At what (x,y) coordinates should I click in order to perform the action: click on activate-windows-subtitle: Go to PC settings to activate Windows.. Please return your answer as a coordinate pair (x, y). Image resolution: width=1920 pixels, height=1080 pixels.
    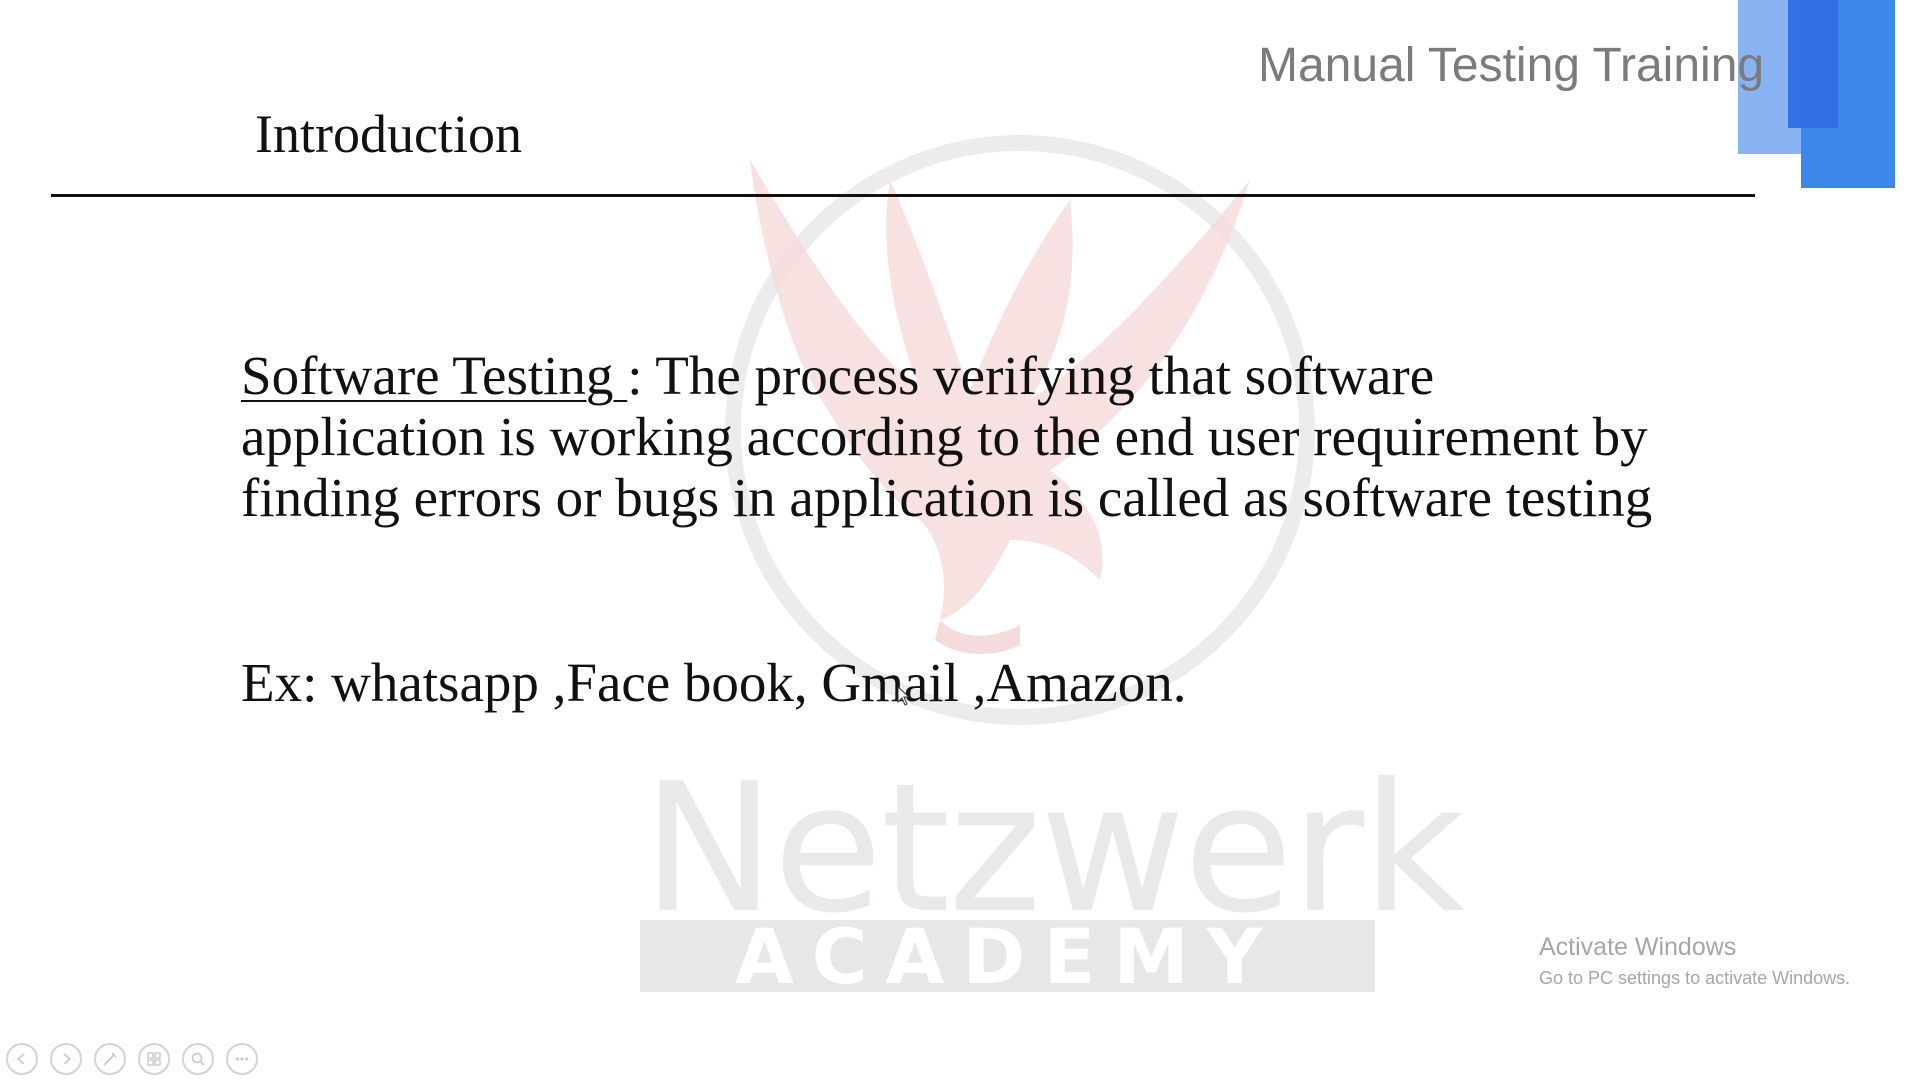
    Looking at the image, I should click on (1695, 978).